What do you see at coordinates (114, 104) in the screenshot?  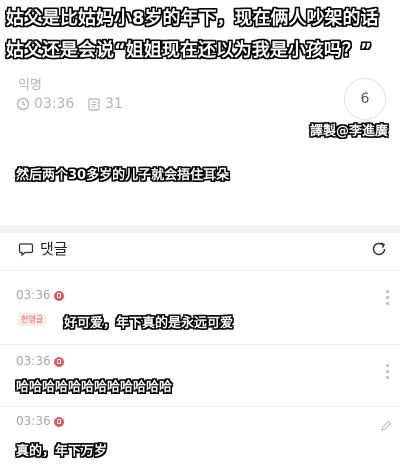 I see `post-views: 31` at bounding box center [114, 104].